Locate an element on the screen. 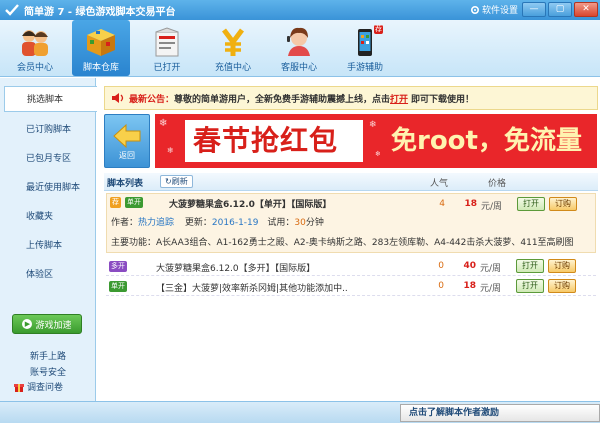 The image size is (600, 423). trial-minutes: 30 is located at coordinates (300, 223).